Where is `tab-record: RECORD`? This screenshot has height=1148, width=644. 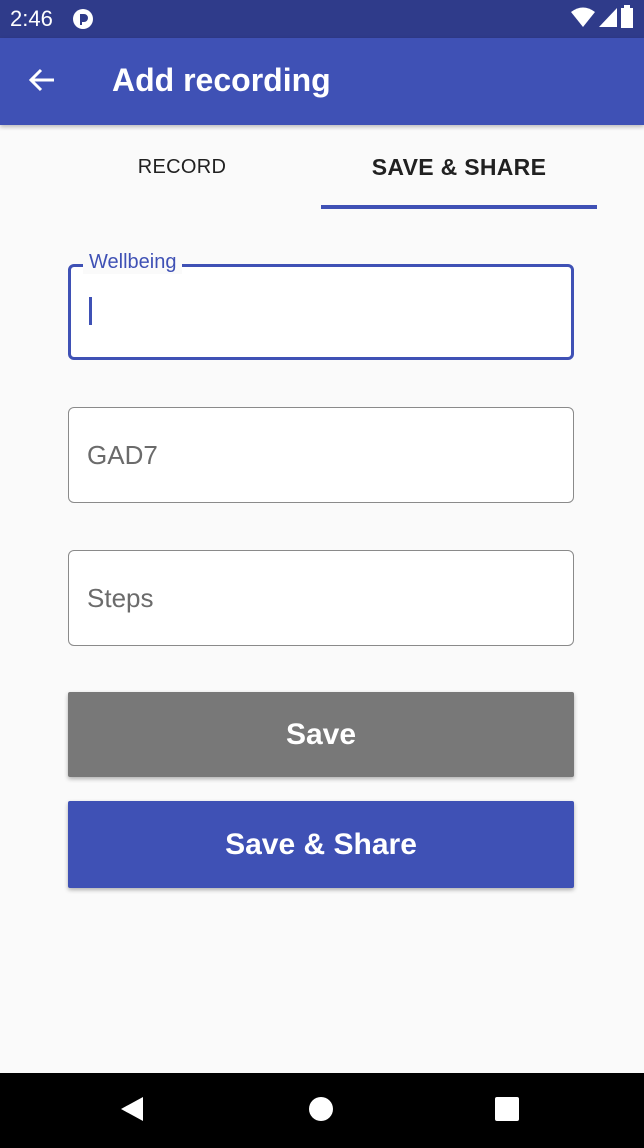 tab-record: RECORD is located at coordinates (182, 167).